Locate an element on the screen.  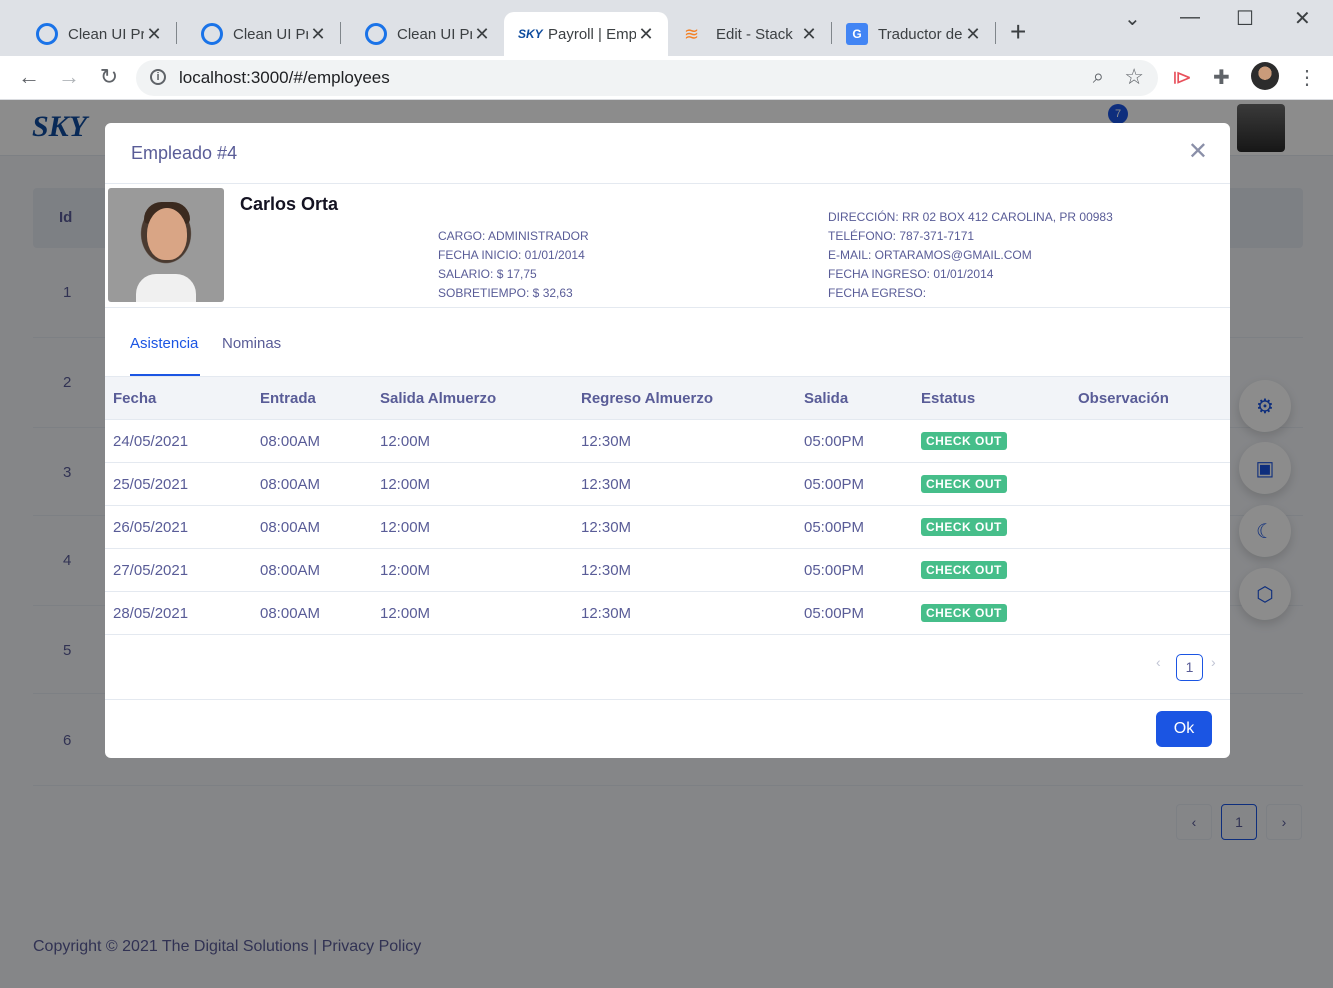
modal-footer-divider is located at coordinates (667, 699).